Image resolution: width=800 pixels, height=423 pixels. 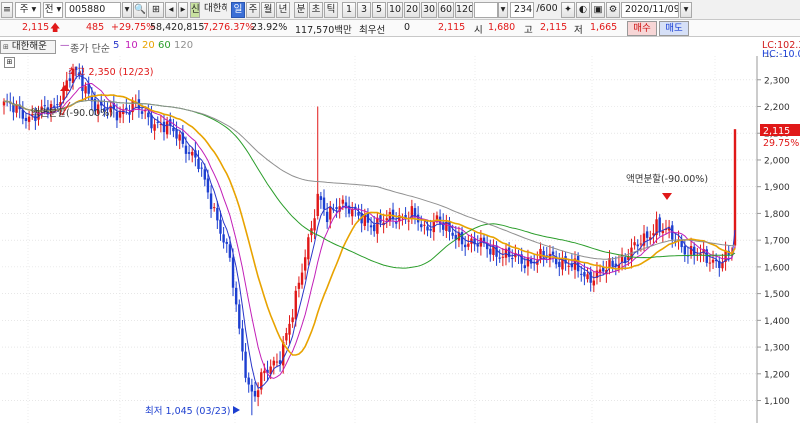 I want to click on toggle-icon: ◐, so click(x=583, y=10).